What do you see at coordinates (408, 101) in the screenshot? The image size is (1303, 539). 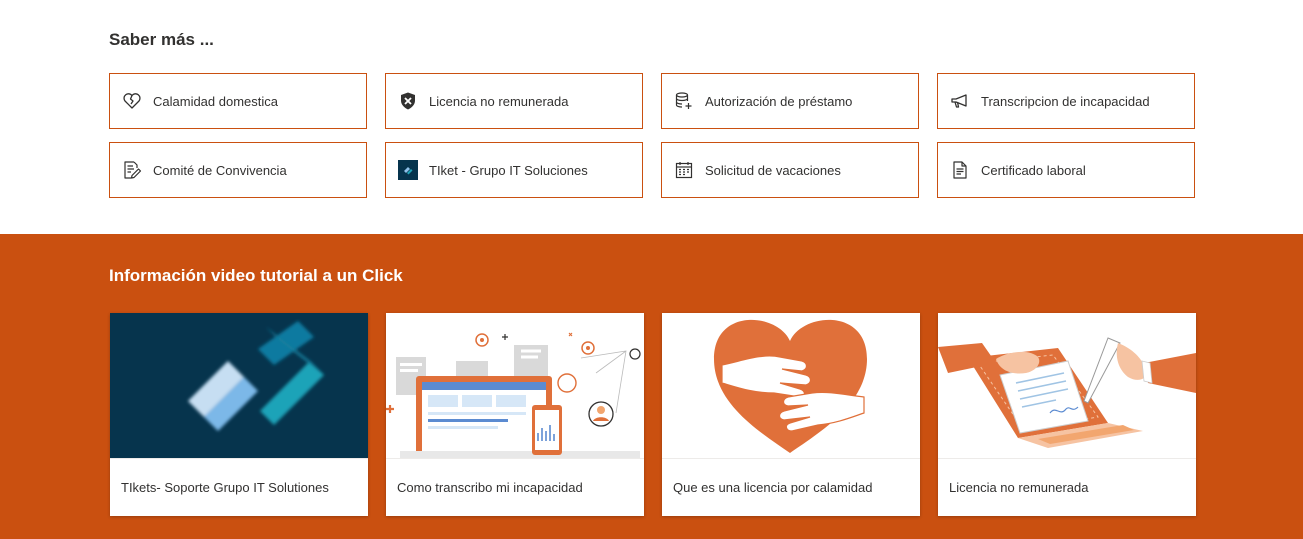 I see `shield-x-icon` at bounding box center [408, 101].